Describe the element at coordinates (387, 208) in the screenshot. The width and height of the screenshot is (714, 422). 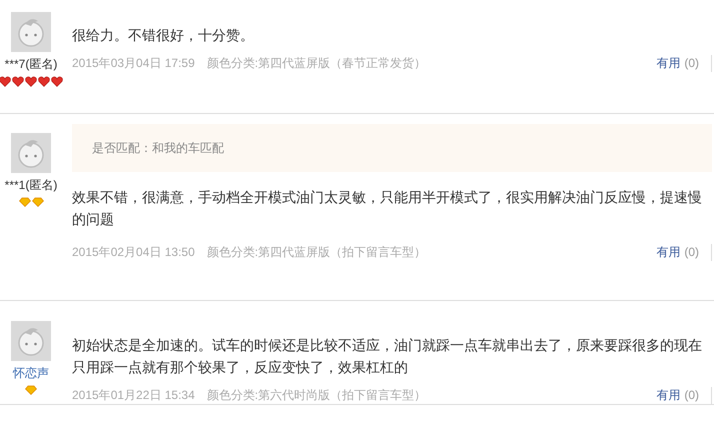
I see `review-text: 效果不错，很满意，手动档全开模式油门太灵敏，只能用半开模式了，很实用解决油门反应慢，提速慢的问题` at that location.